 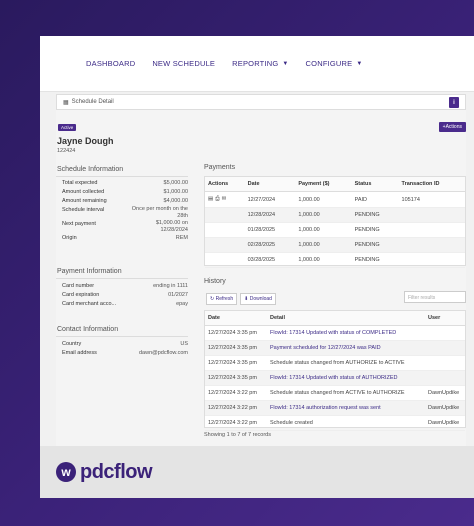 I want to click on schedule-info-value: $5,000.00, so click(x=175, y=183).